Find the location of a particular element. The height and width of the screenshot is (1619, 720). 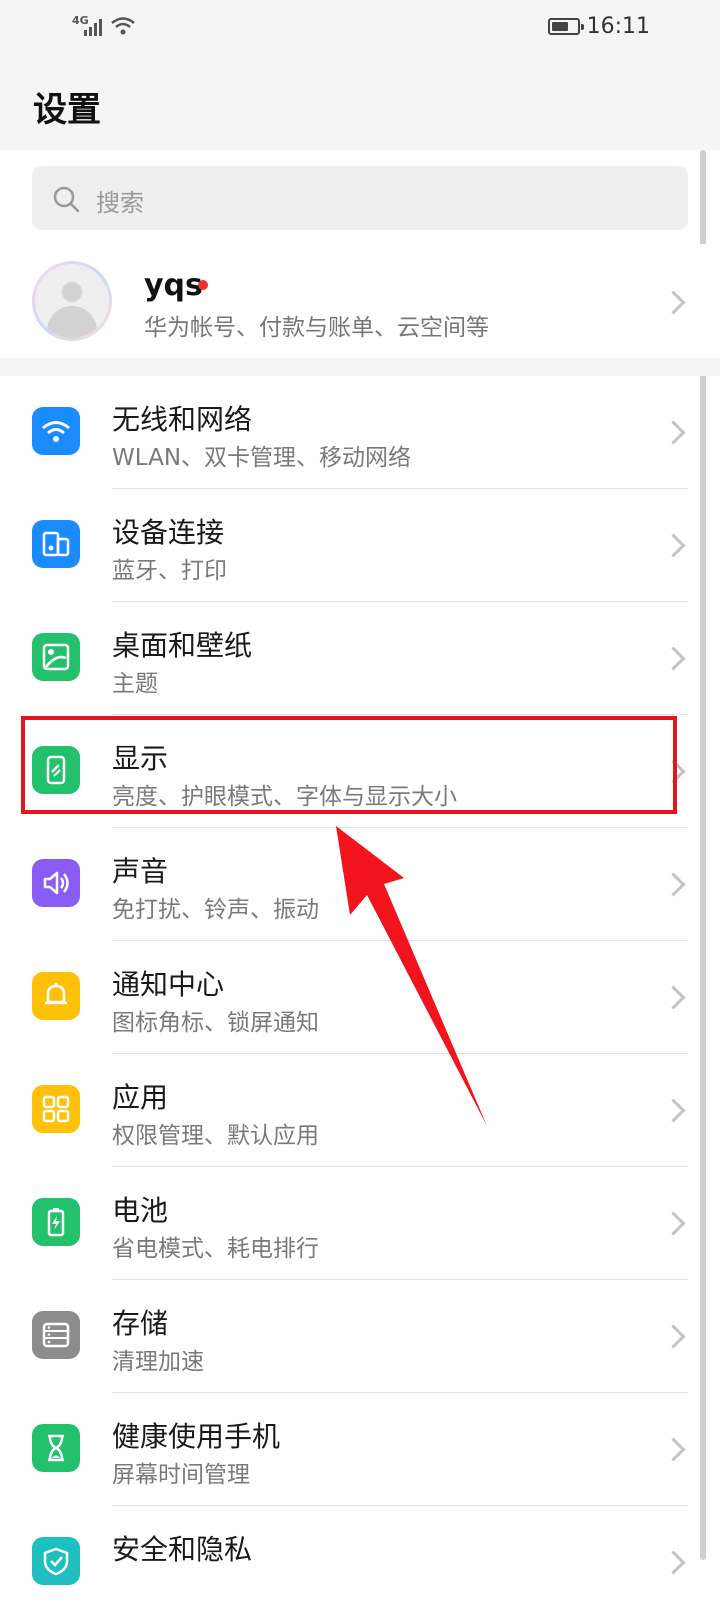

item-title: 存储 is located at coordinates (140, 1323).